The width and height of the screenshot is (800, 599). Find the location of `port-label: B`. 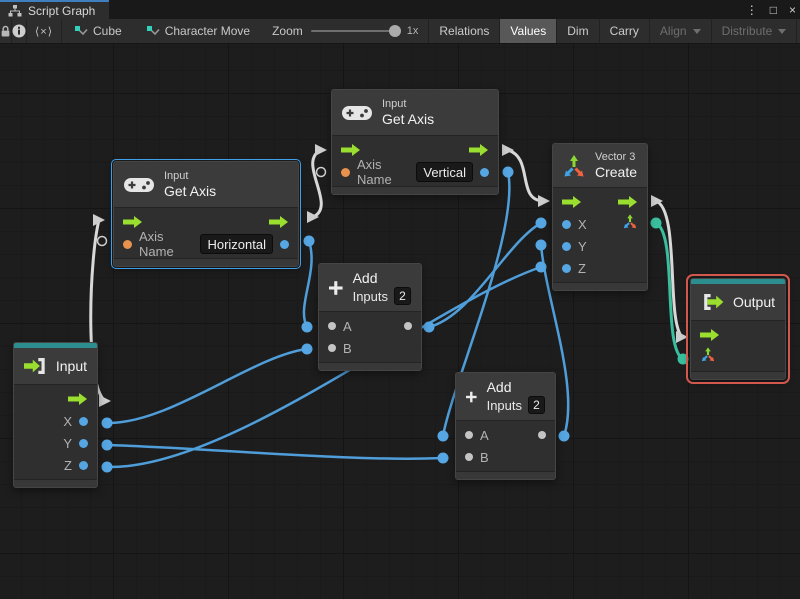

port-label: B is located at coordinates (484, 457).